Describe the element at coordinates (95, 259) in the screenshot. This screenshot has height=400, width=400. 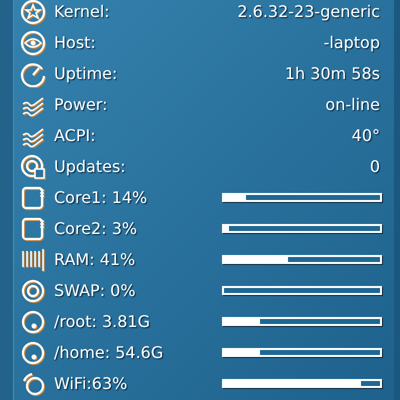
I see `stat-label: RAM: 41%` at that location.